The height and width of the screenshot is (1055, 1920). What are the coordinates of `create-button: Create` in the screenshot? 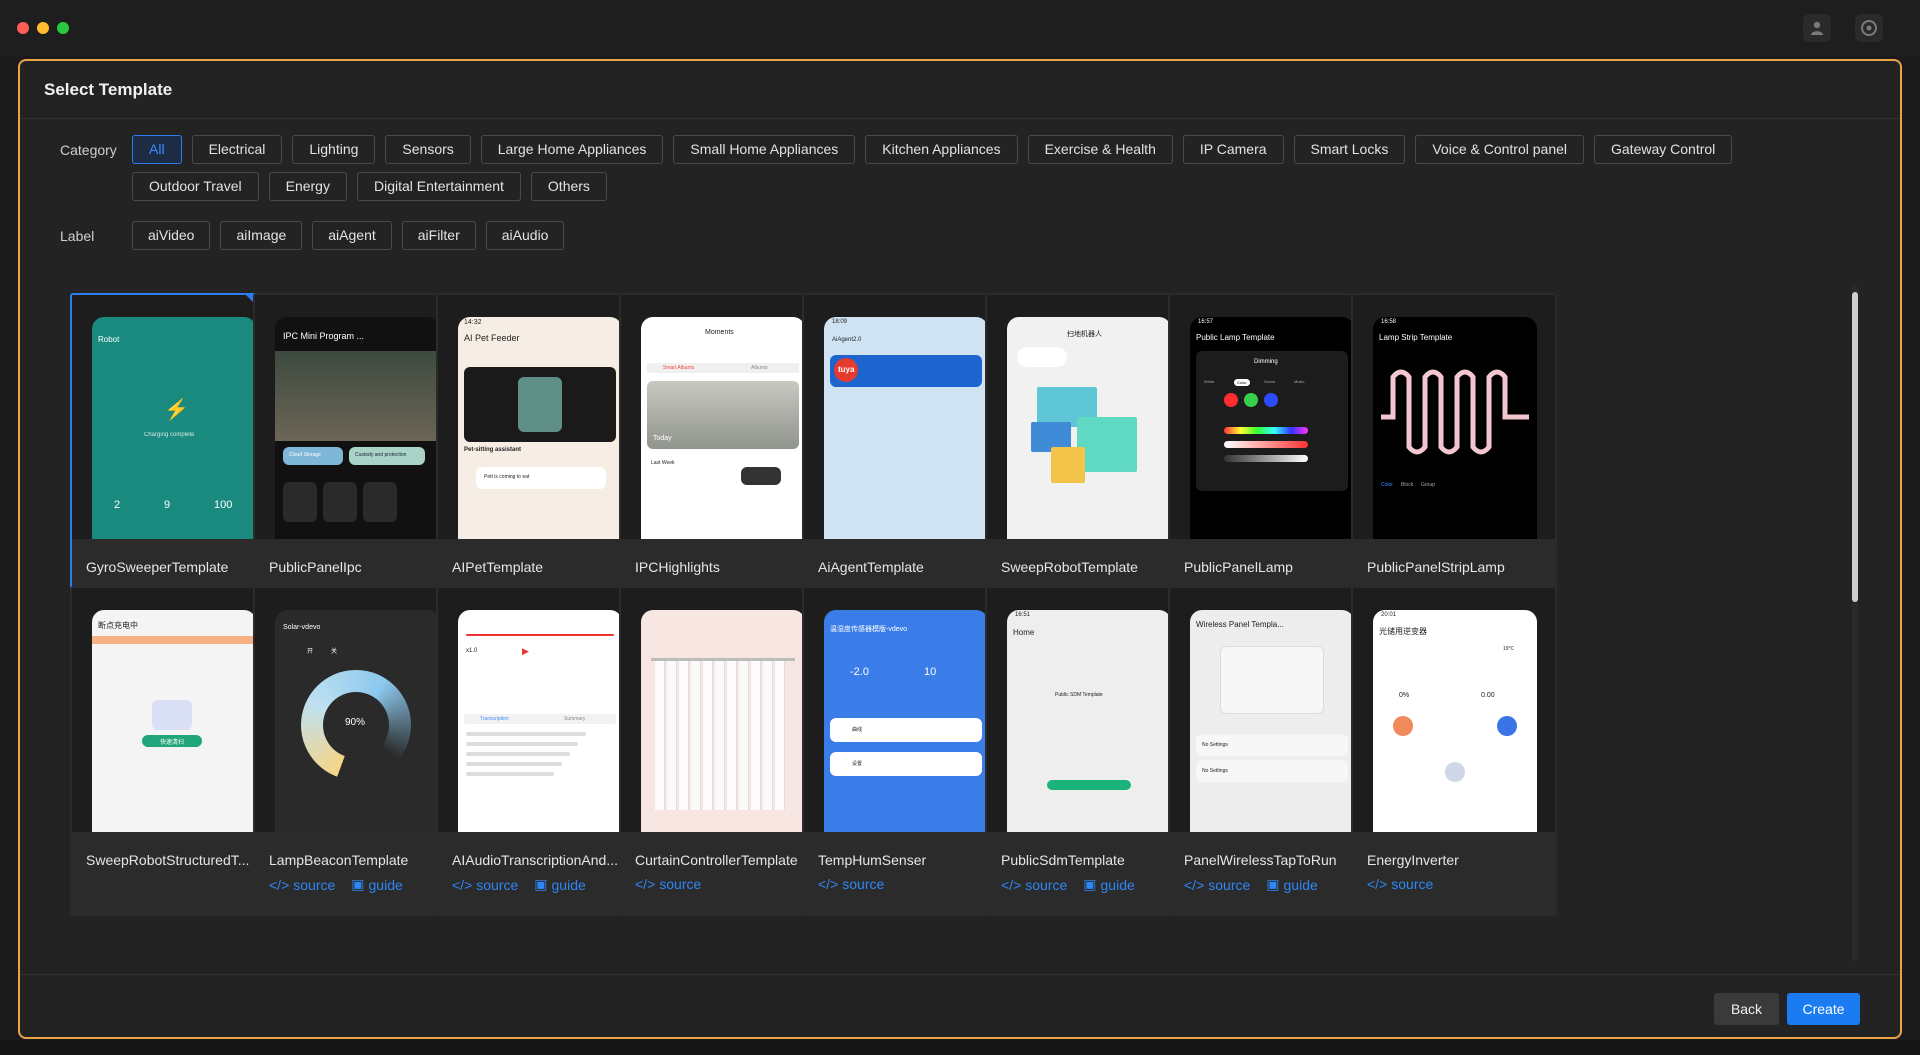 It's located at (1823, 1009).